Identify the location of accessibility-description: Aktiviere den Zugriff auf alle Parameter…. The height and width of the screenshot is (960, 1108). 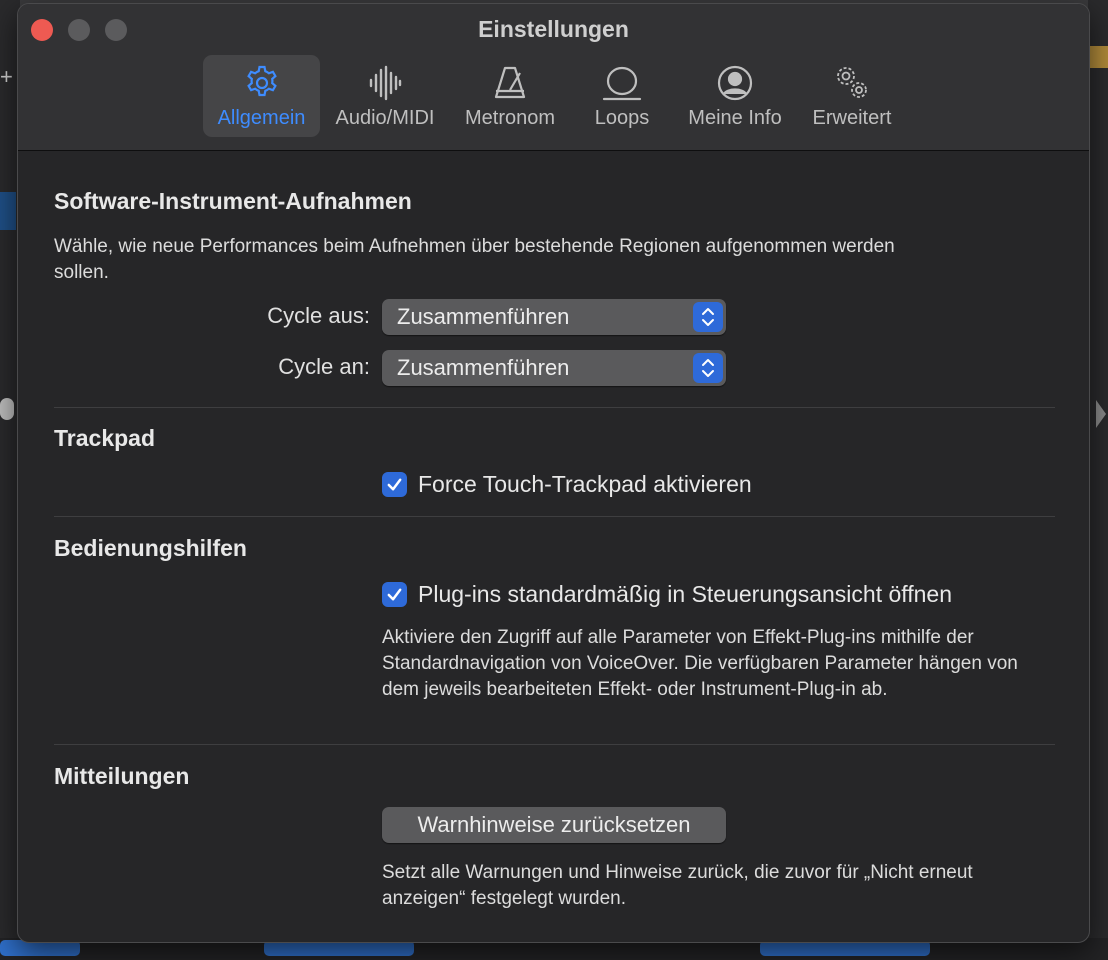
(700, 663).